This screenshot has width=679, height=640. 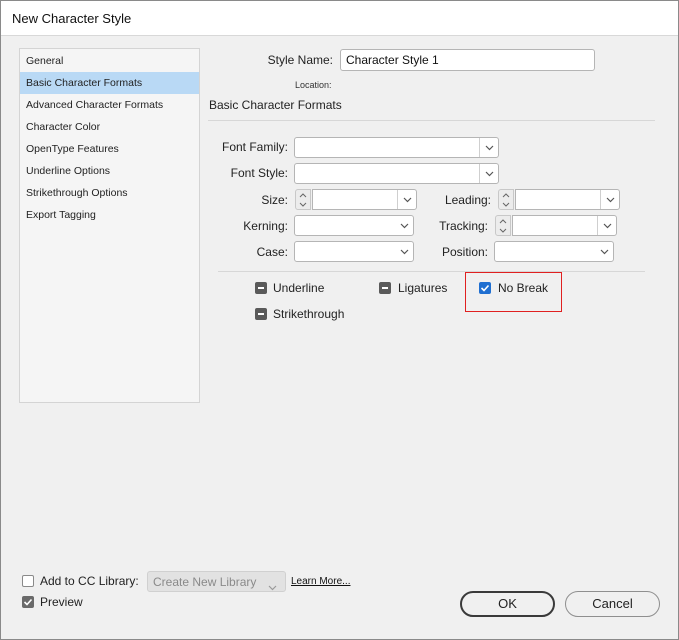 I want to click on sidebar-item-general: General, so click(x=109, y=61).